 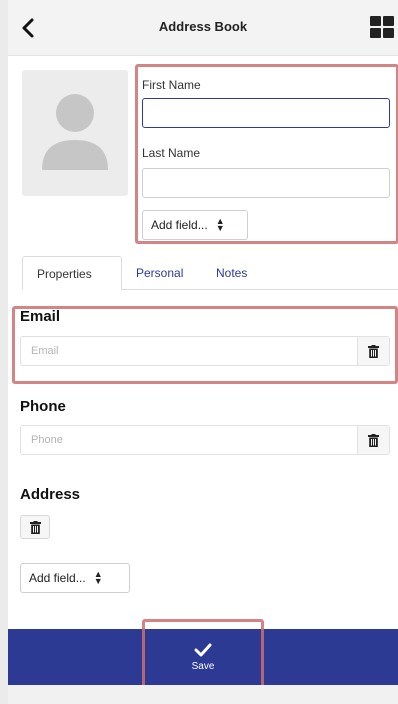 I want to click on grid-menu-button, so click(x=382, y=27).